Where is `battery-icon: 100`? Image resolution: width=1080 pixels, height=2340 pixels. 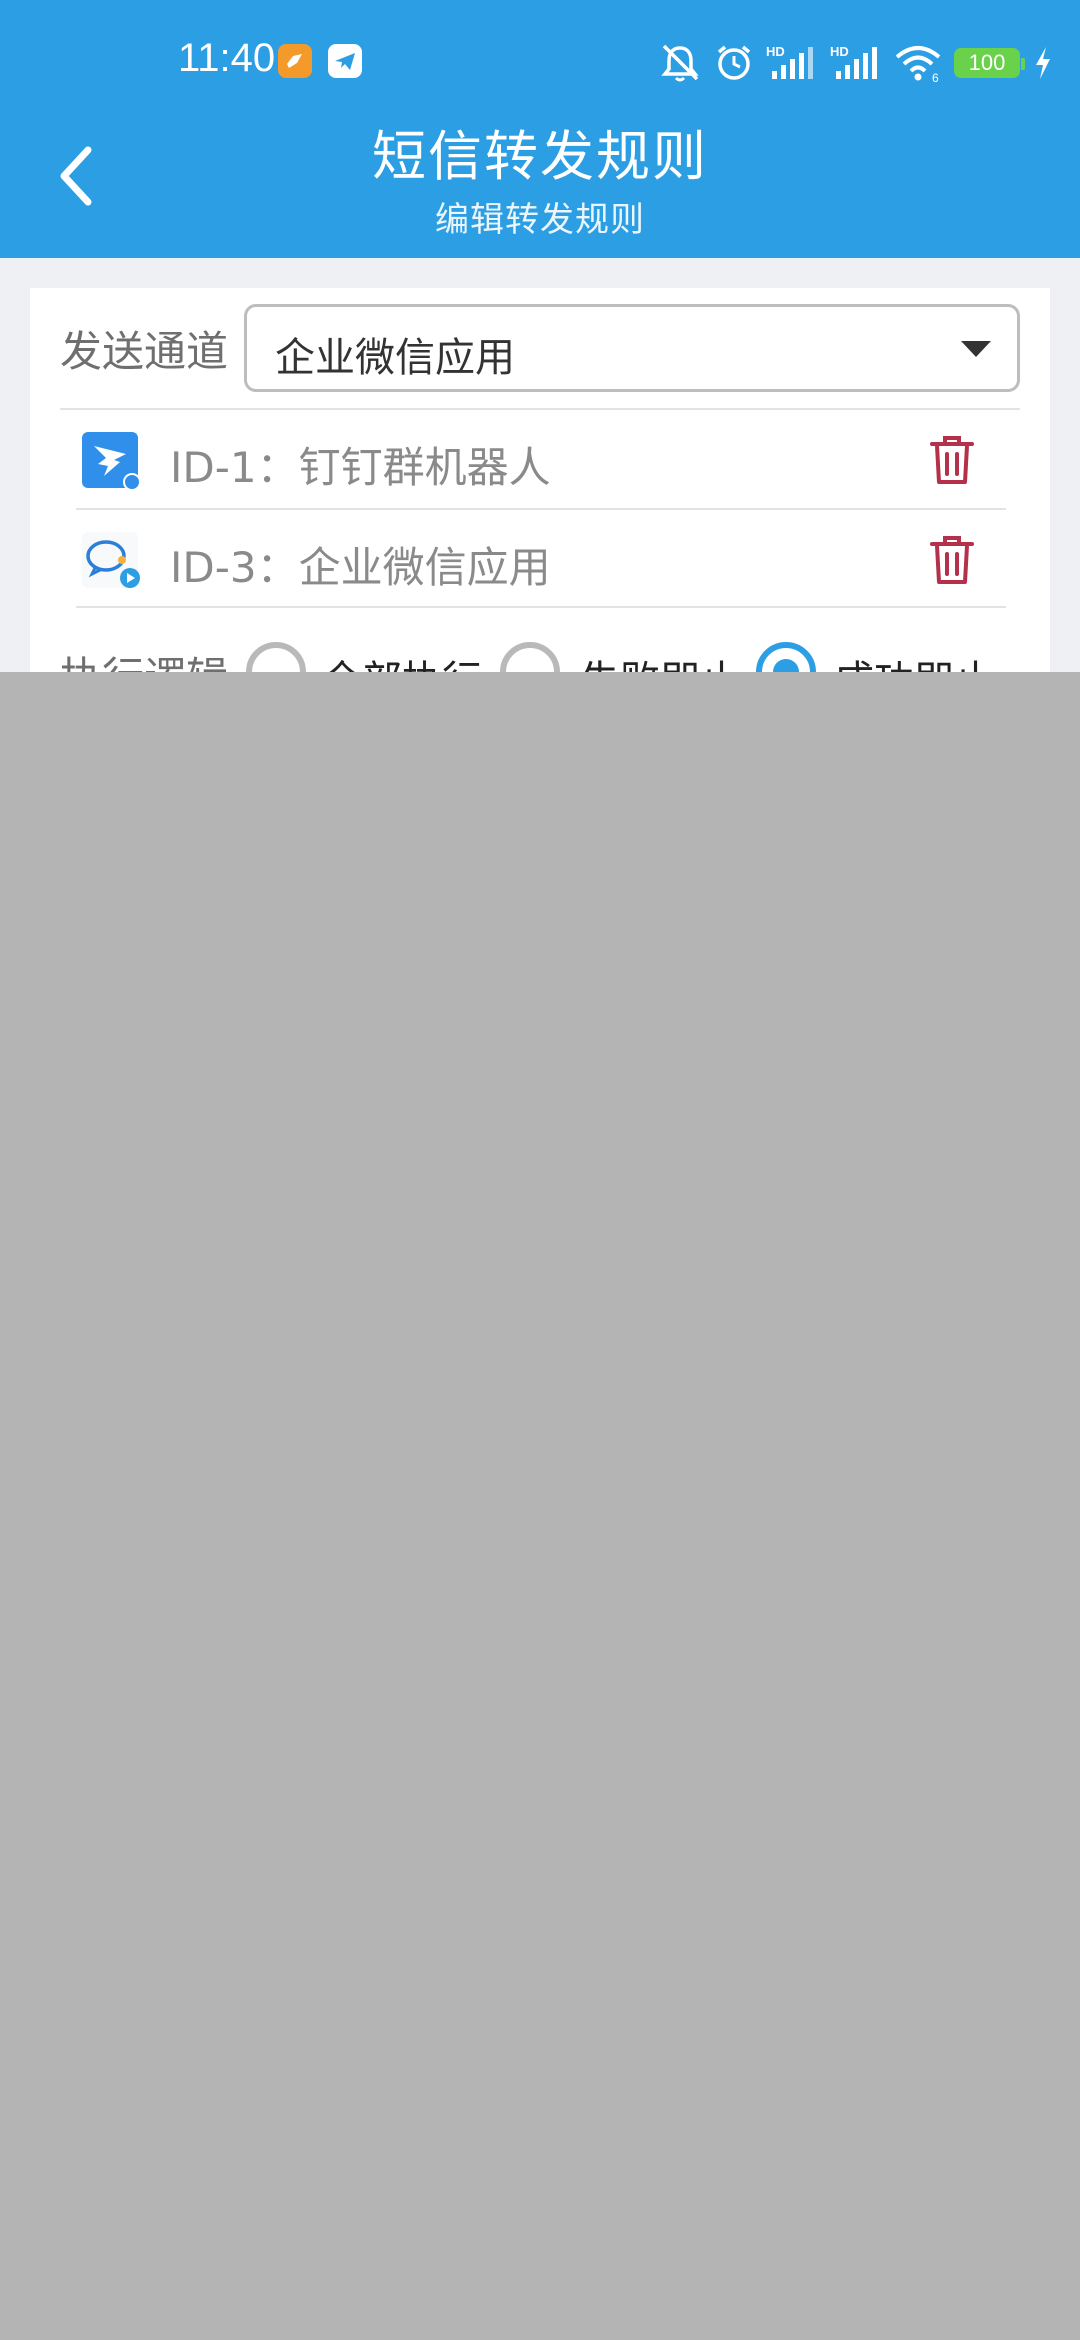 battery-icon: 100 is located at coordinates (989, 63).